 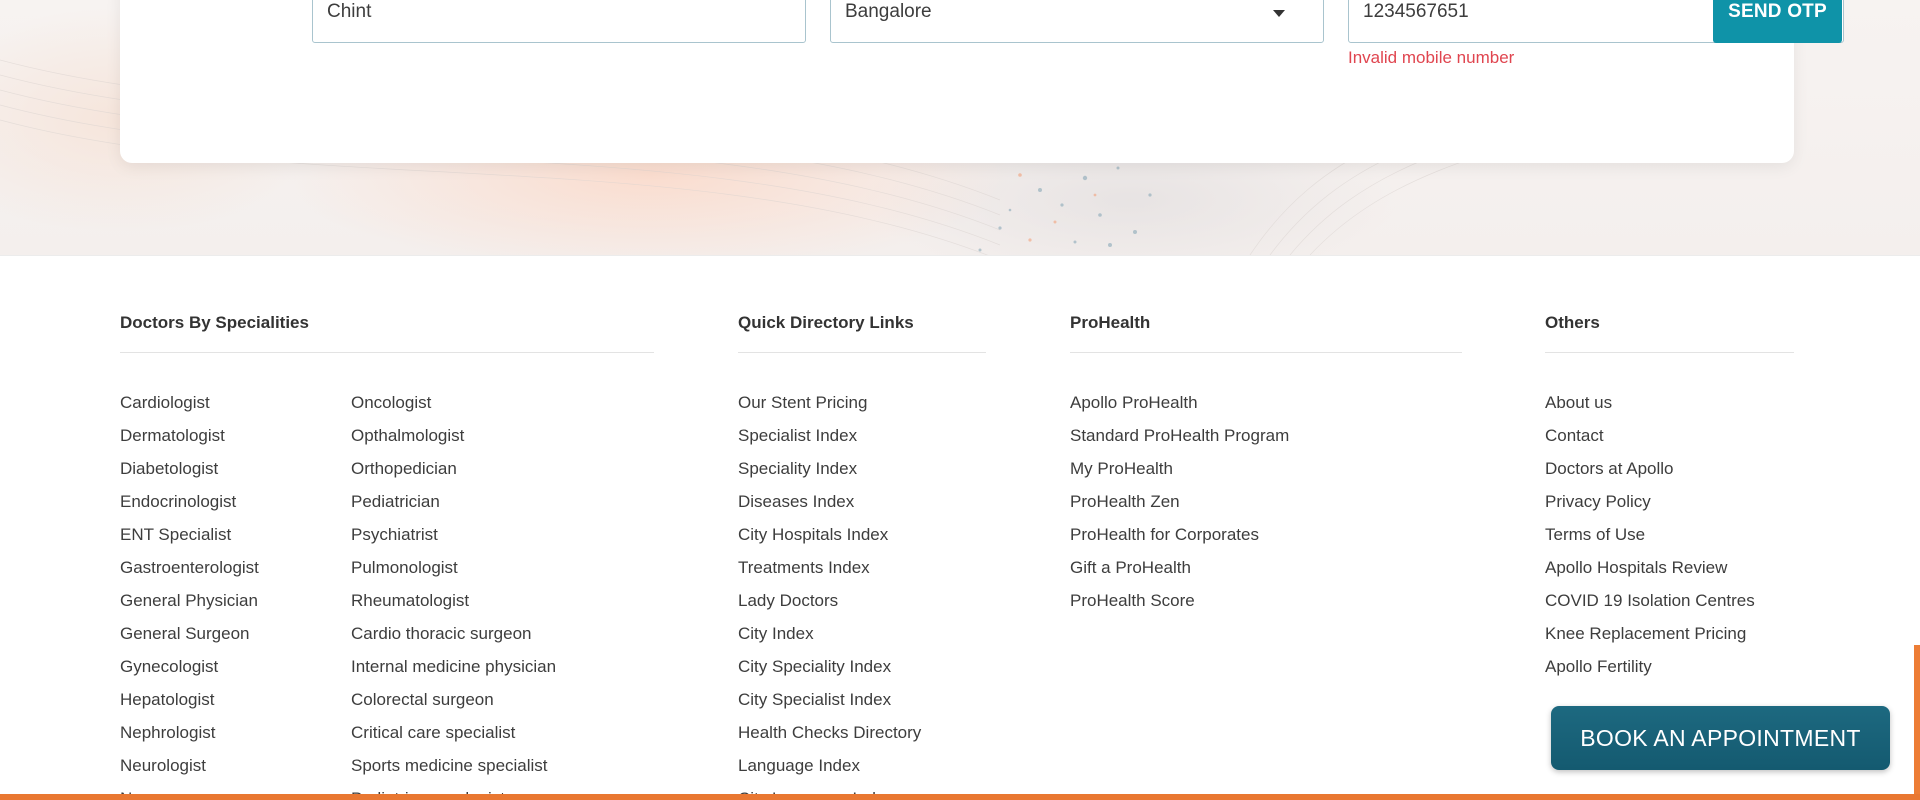 What do you see at coordinates (559, 21) in the screenshot?
I see `name-input: Chint` at bounding box center [559, 21].